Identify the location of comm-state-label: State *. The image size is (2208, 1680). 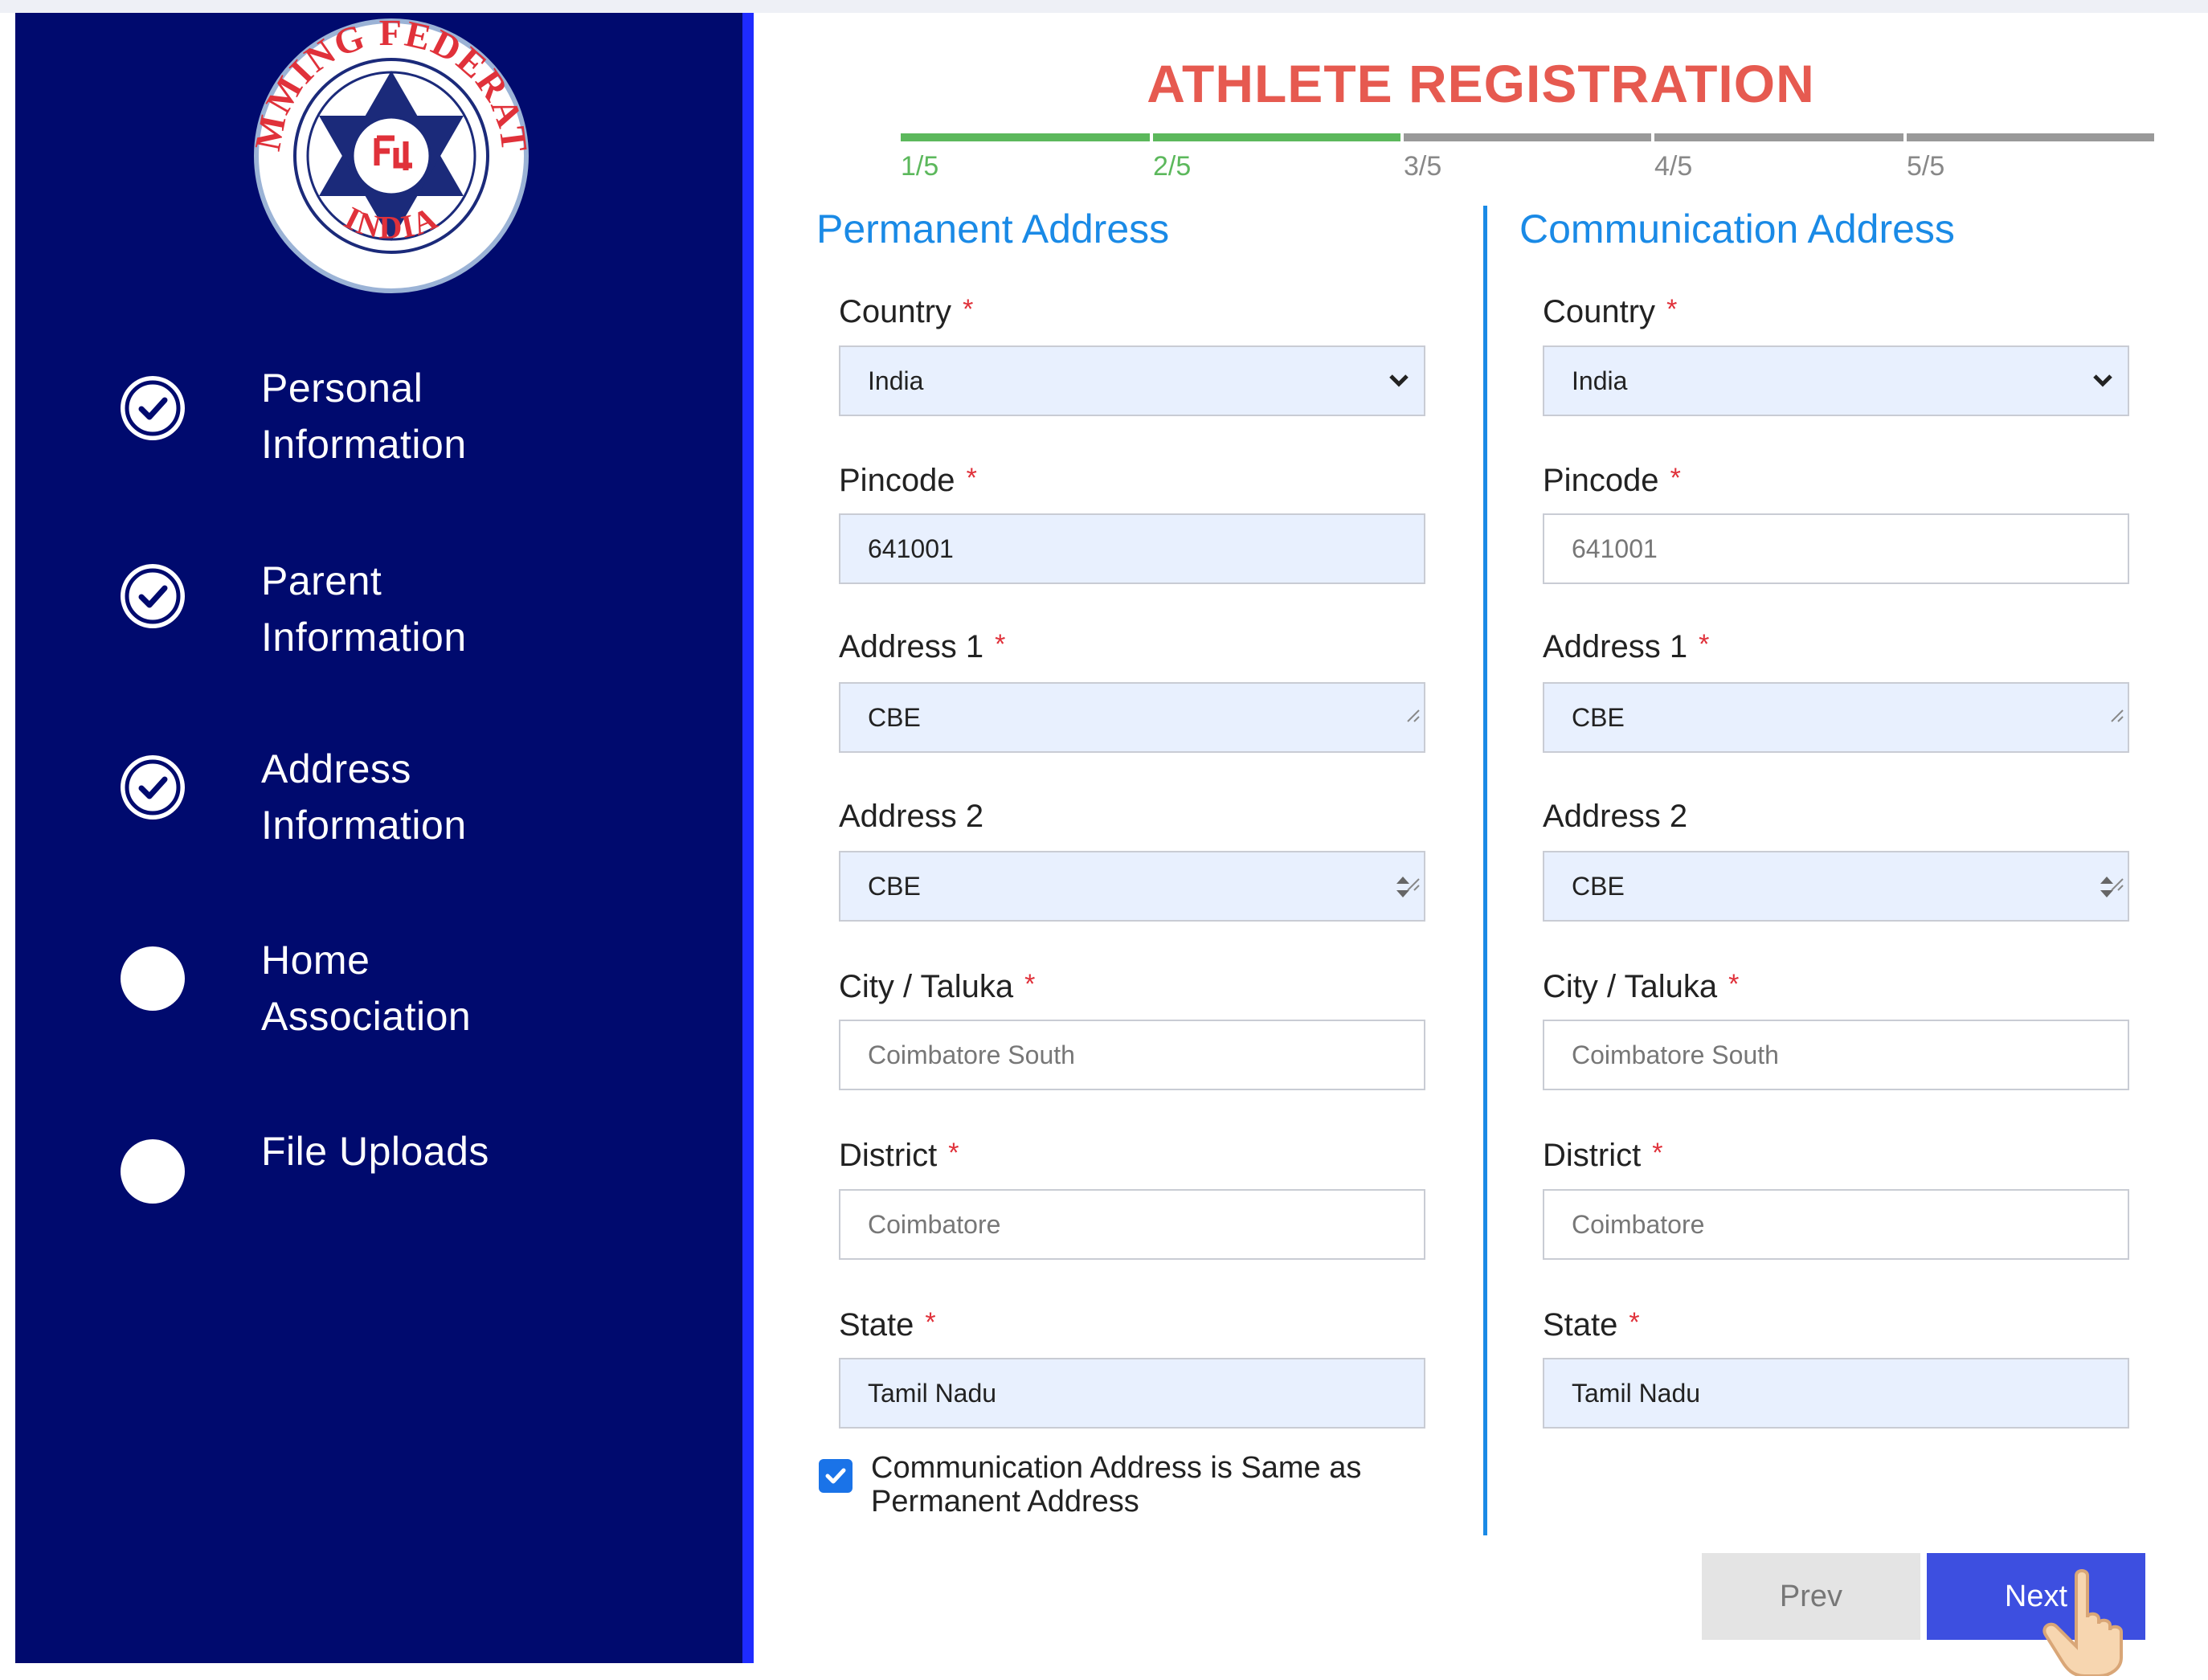
(1591, 1325).